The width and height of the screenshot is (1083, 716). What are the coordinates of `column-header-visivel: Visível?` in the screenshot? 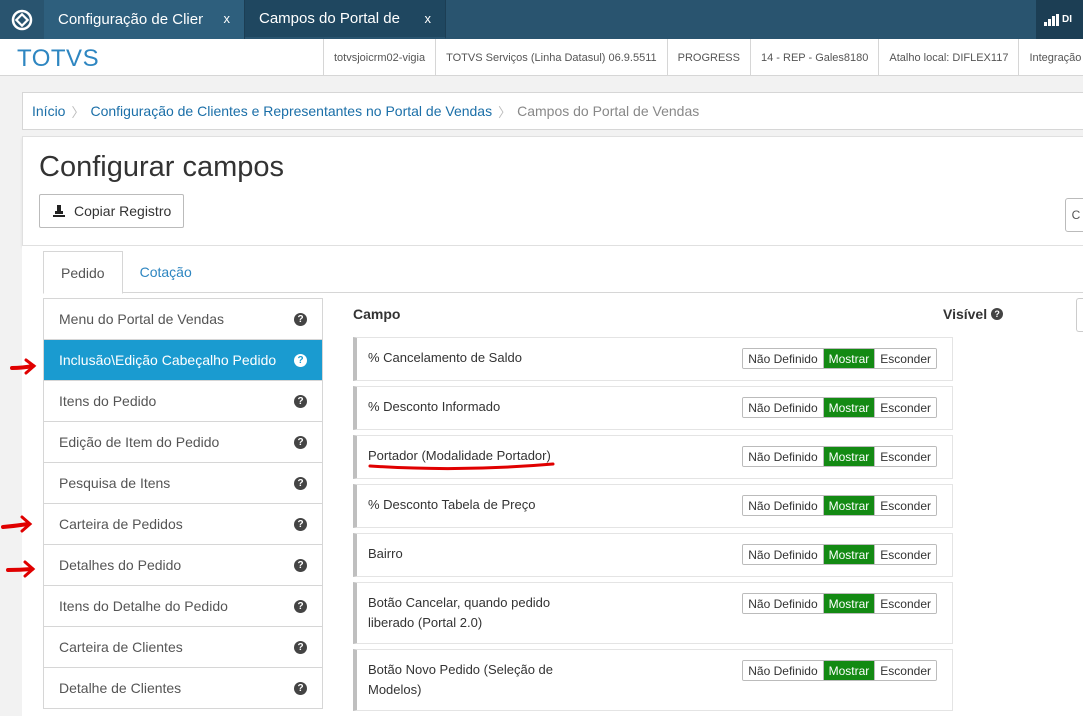 It's located at (973, 314).